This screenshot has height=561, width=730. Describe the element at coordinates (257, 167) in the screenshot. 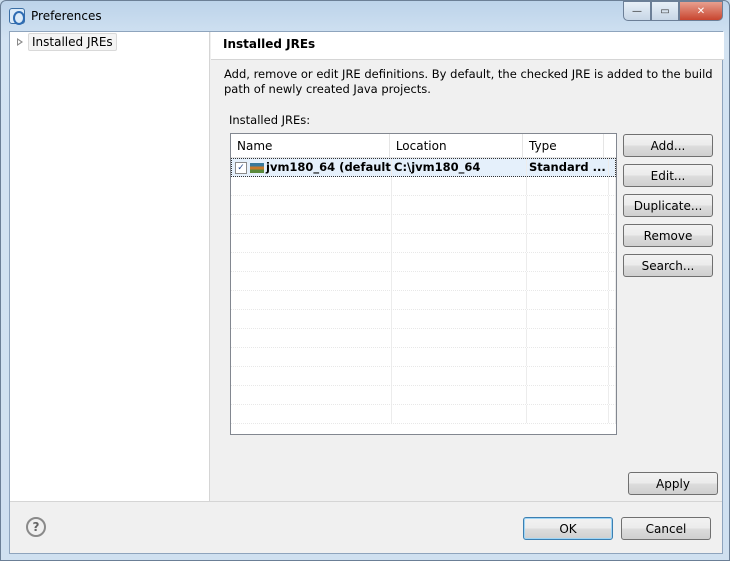

I see `jre-library-icon` at that location.